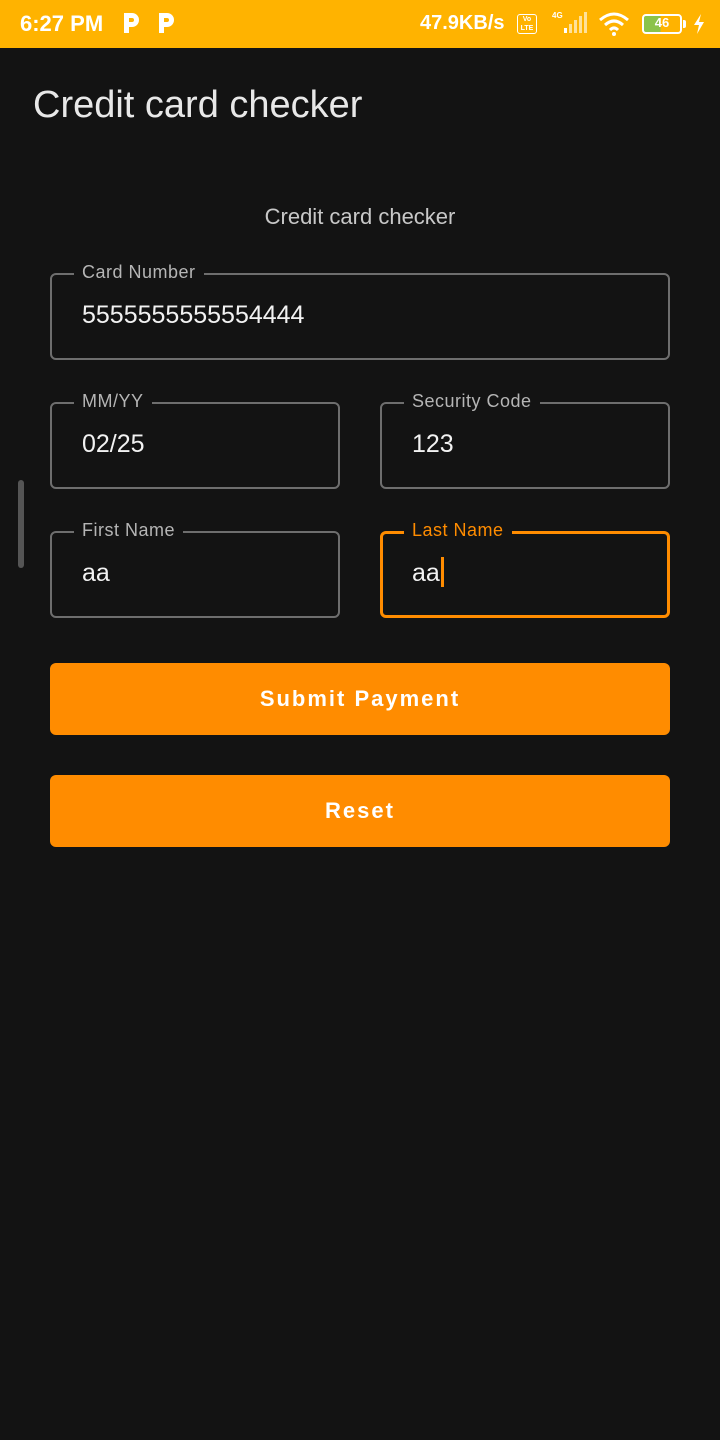 This screenshot has width=720, height=1440. Describe the element at coordinates (527, 24) in the screenshot. I see `volte-icon: Vo LTE` at that location.